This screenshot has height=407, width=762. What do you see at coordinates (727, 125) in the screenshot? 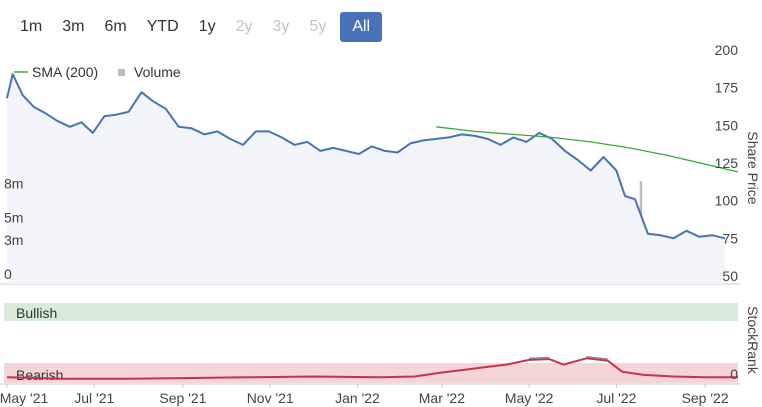
I see `price-tick-label: 150` at bounding box center [727, 125].